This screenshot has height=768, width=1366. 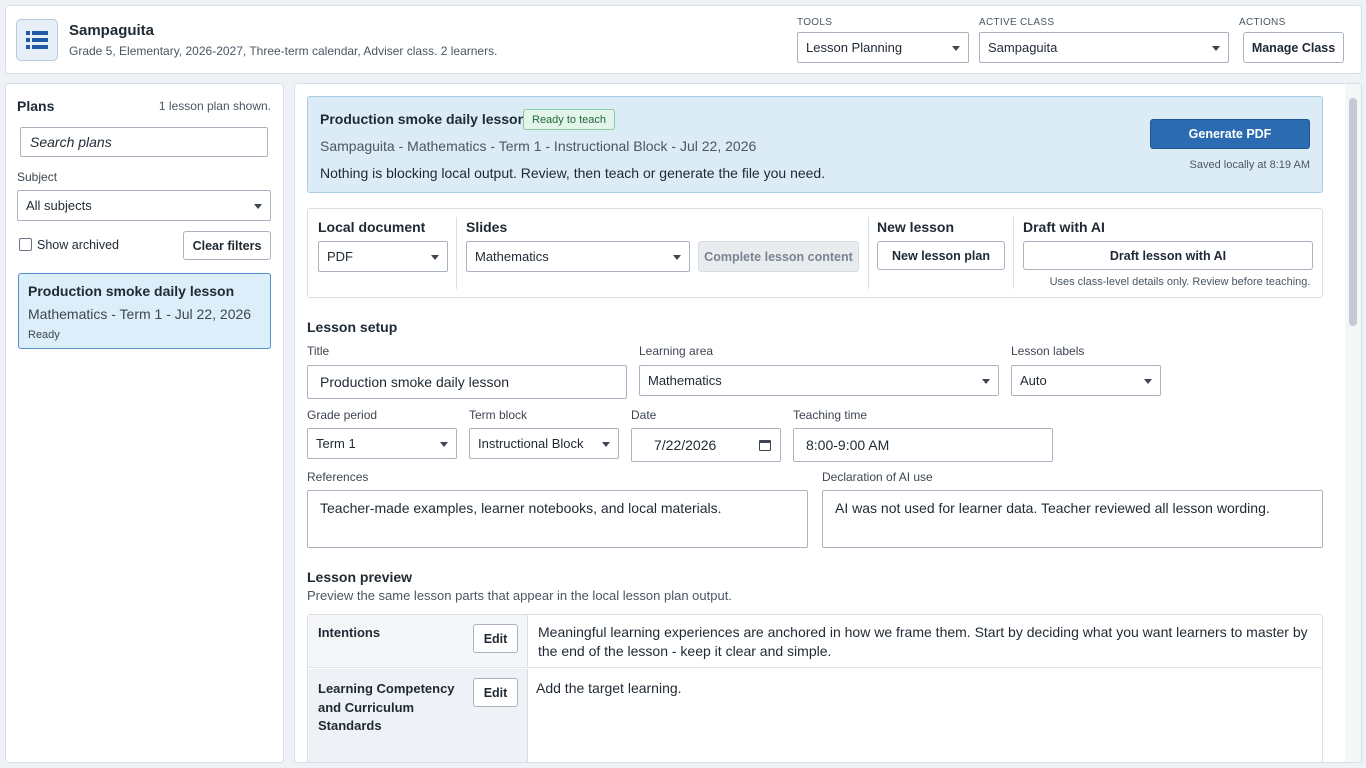 What do you see at coordinates (923, 445) in the screenshot?
I see `teaching-time-input: 8:00-9:00 AM` at bounding box center [923, 445].